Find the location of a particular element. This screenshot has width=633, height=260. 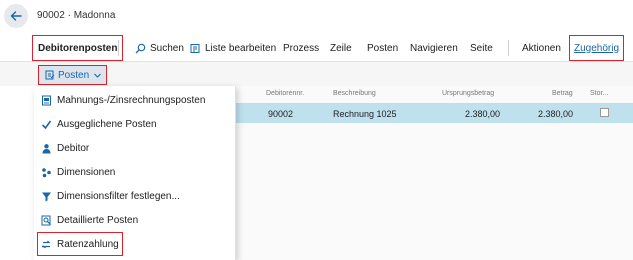

menu-item-label: Detaillierte Posten is located at coordinates (98, 220).